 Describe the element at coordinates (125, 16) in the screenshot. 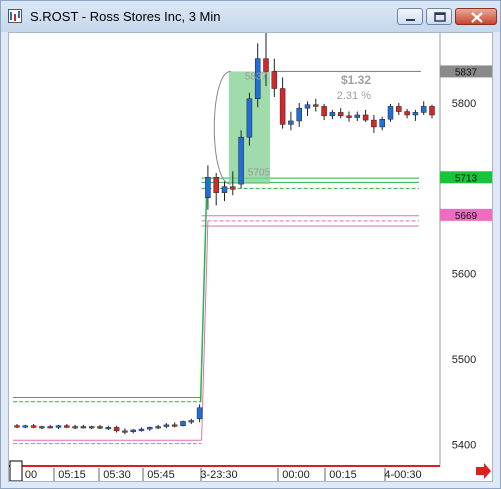

I see `window-title: S.ROST - Ross Stores Inc, 3 Min` at that location.